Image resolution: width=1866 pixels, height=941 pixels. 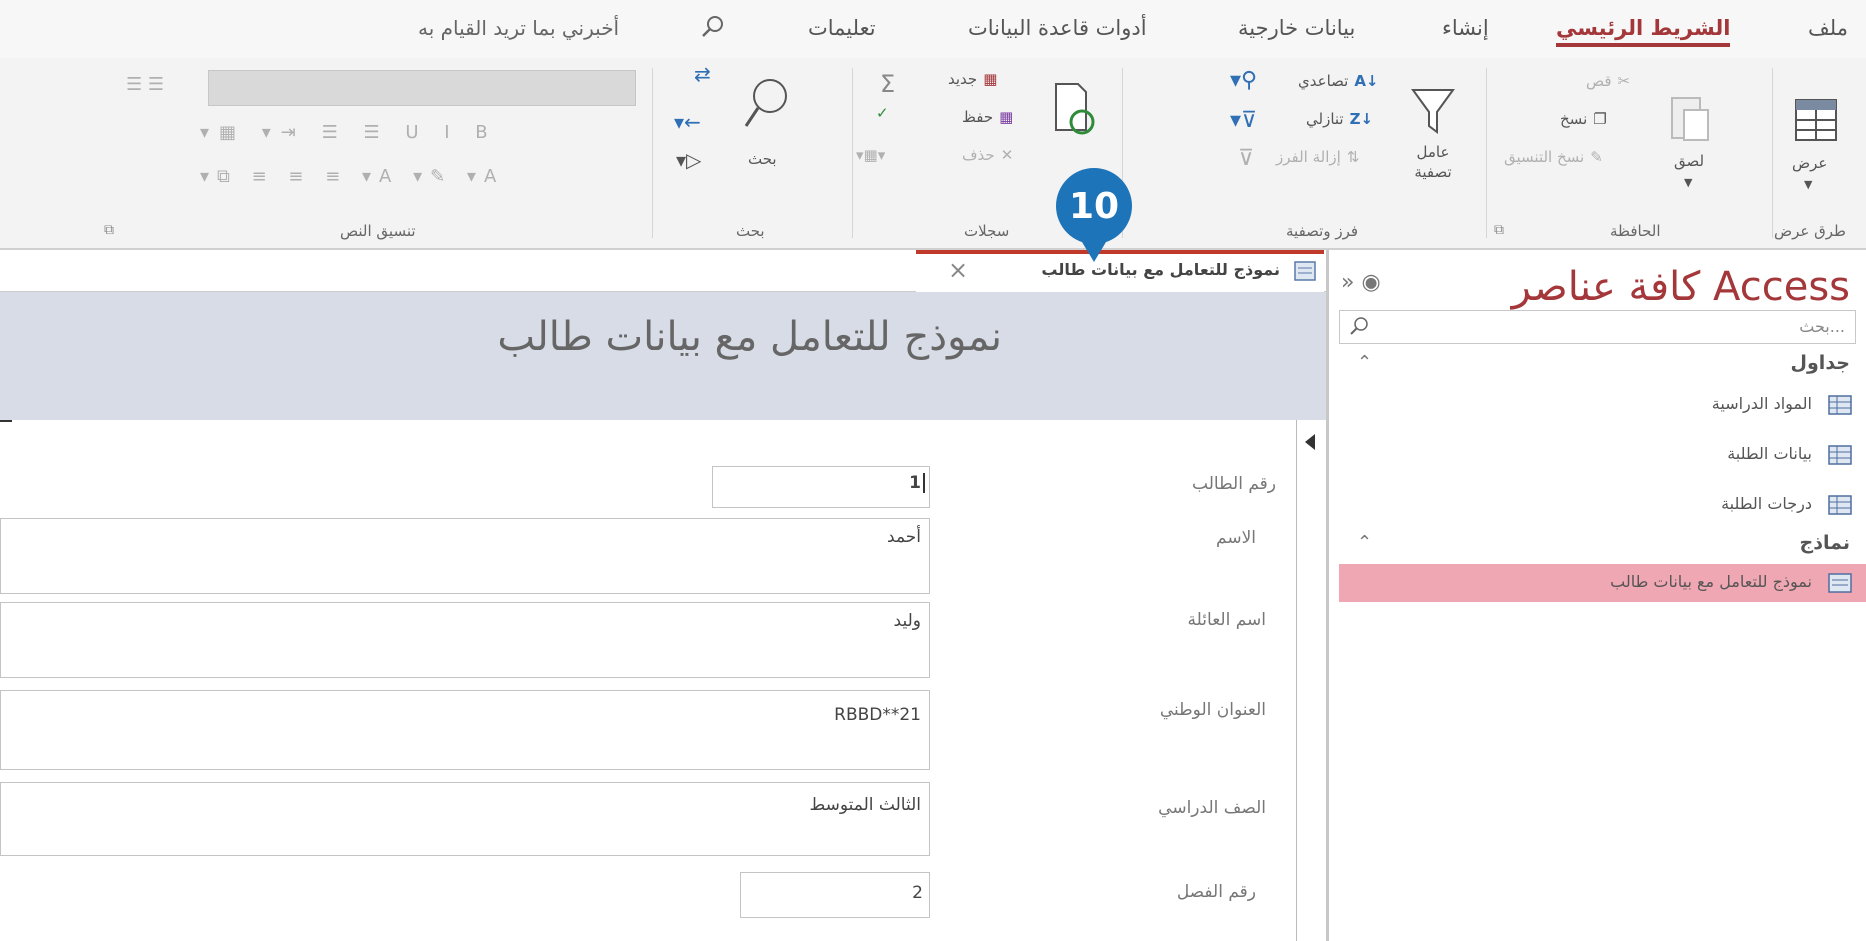 I want to click on sort-descending-icon: Z↓, so click(x=1361, y=119).